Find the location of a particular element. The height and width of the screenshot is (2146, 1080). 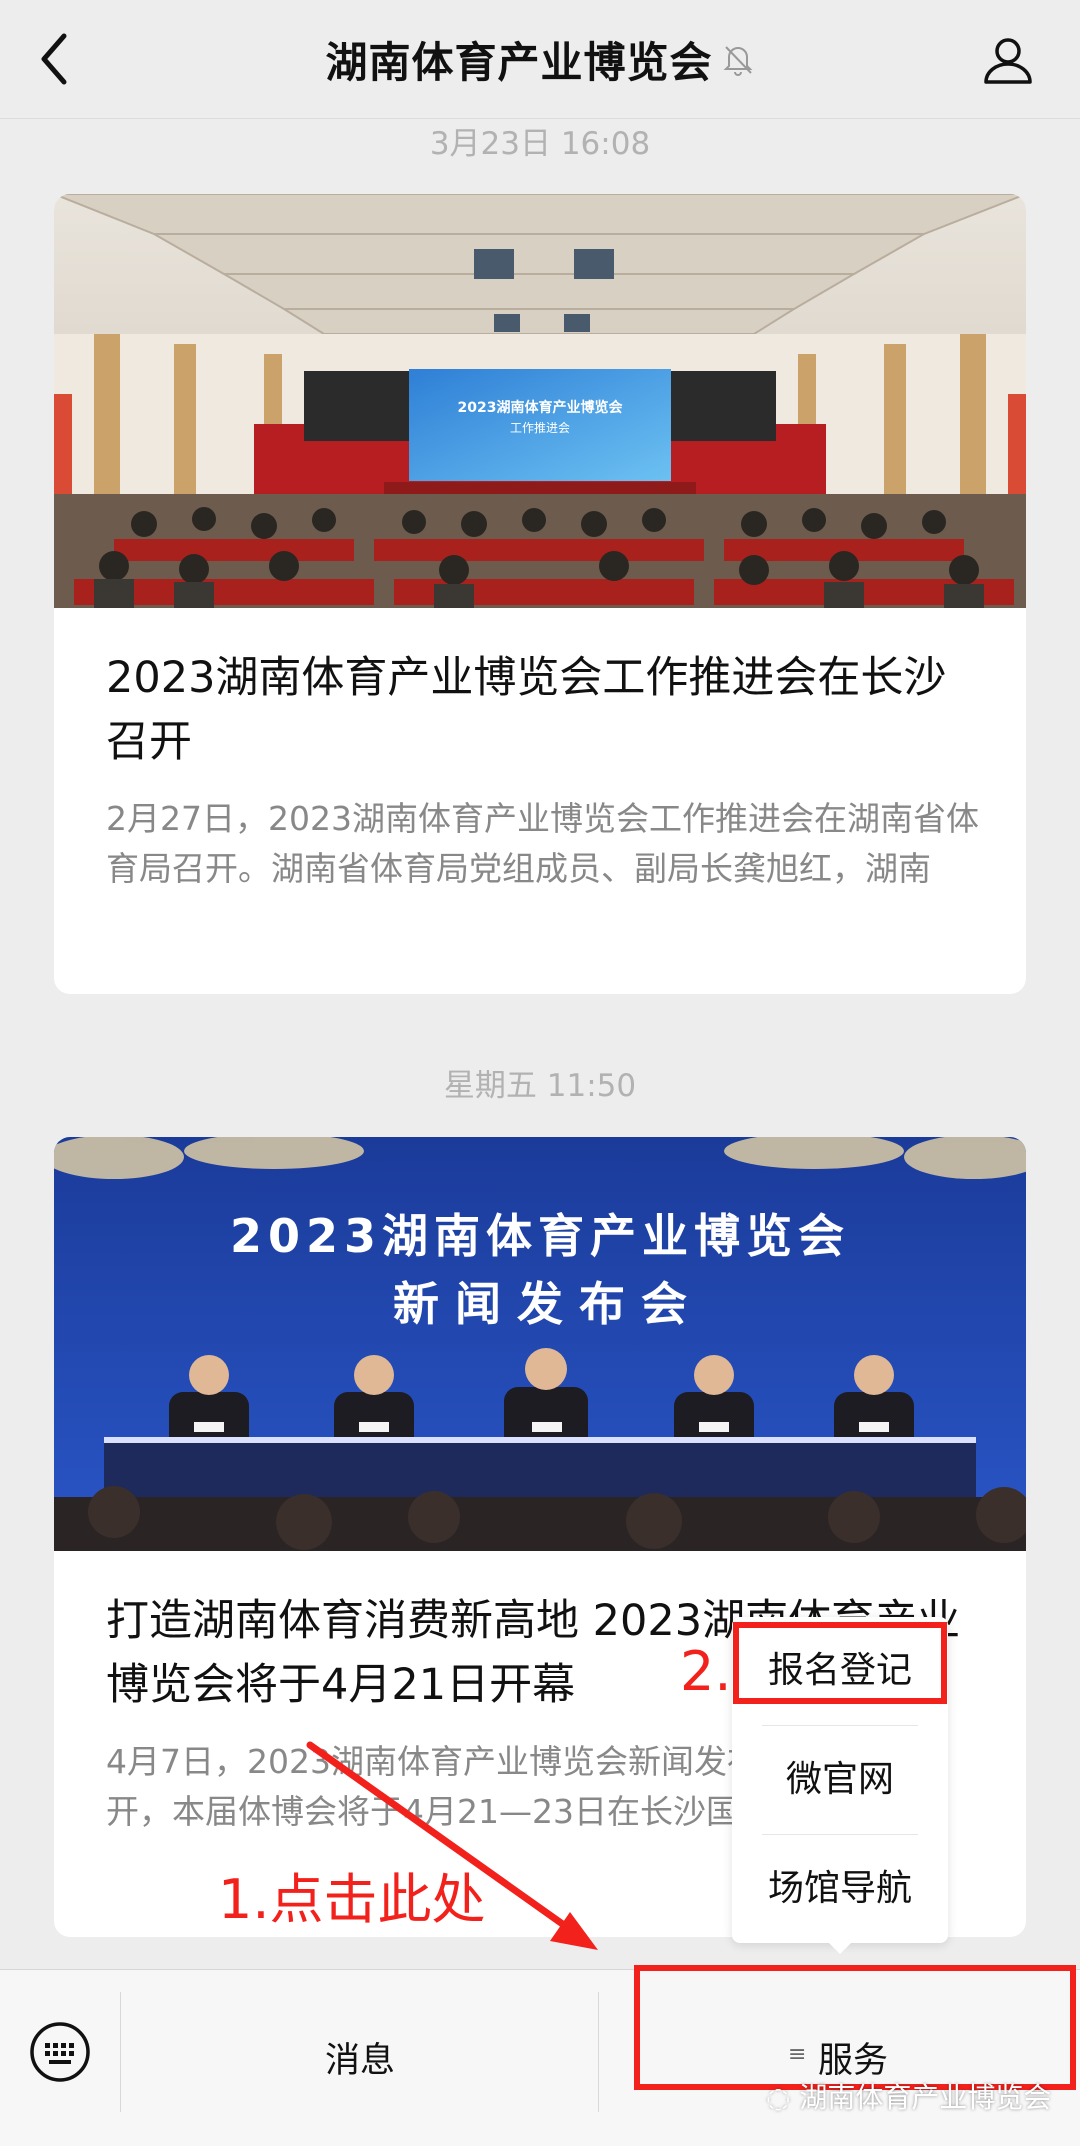

watermark-logo-icon: ◌ is located at coordinates (778, 2097).